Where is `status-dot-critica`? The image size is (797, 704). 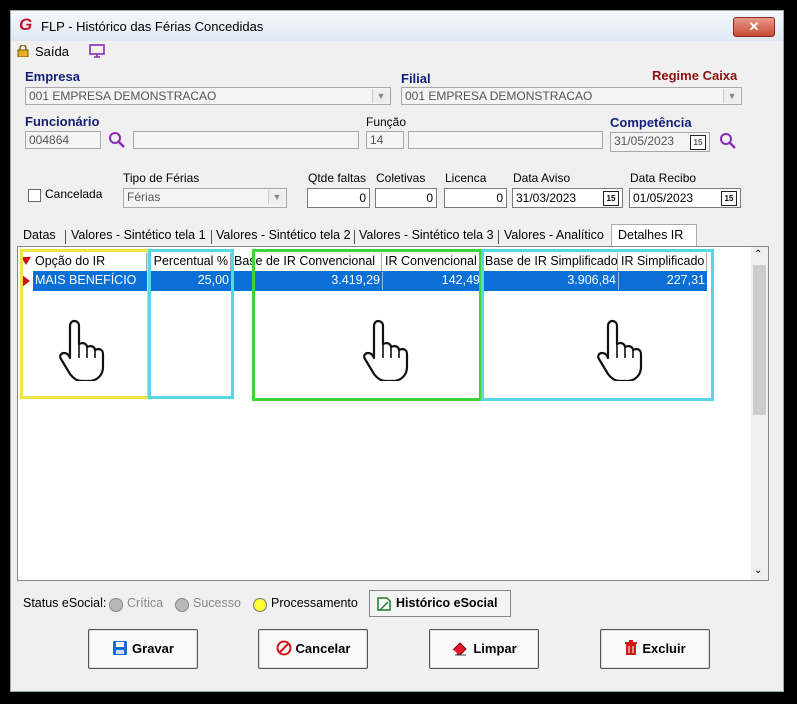
status-dot-critica is located at coordinates (116, 605).